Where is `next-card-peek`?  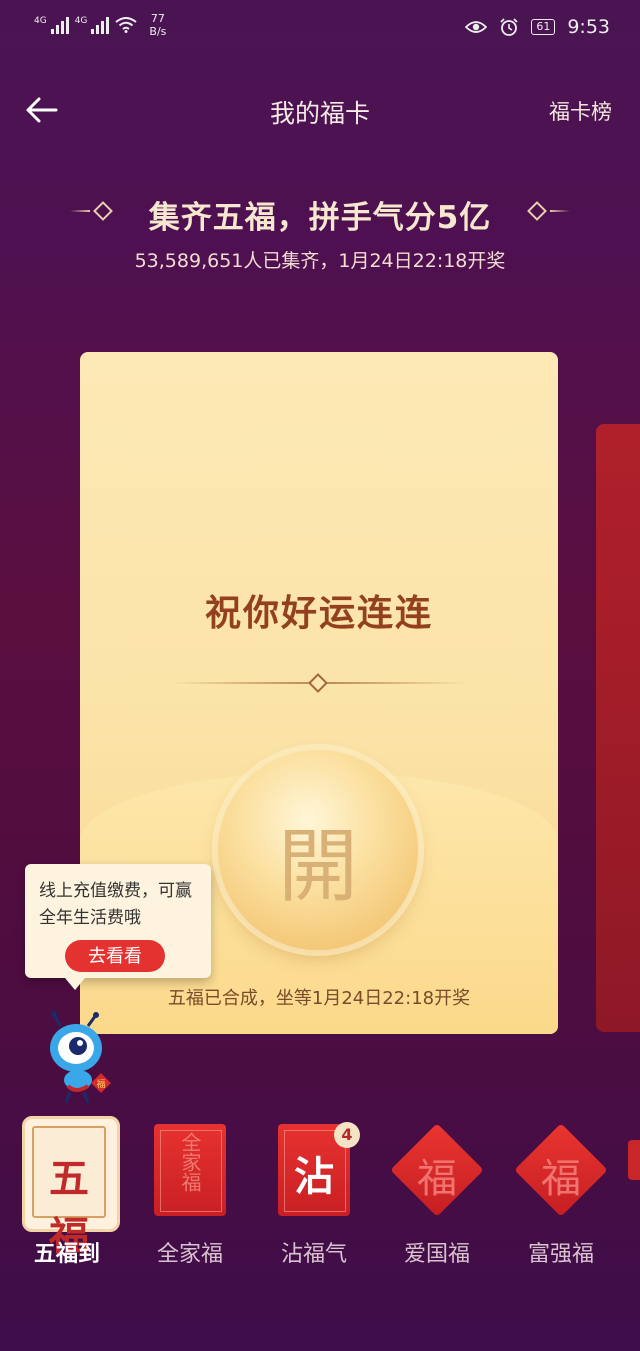
next-card-peek is located at coordinates (618, 728).